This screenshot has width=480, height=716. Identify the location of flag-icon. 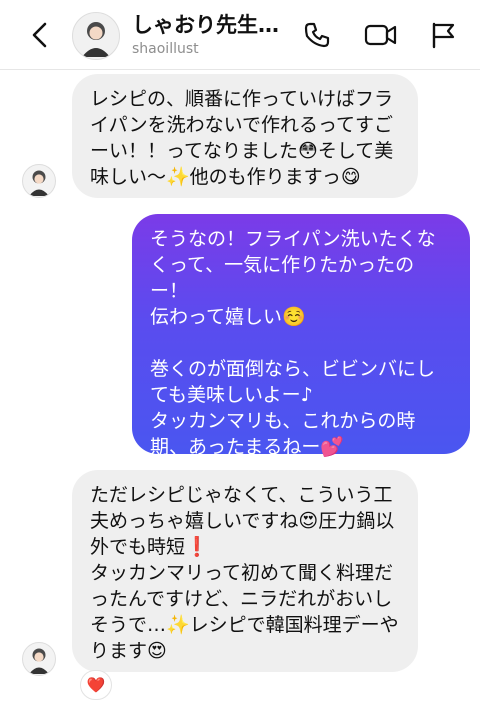
(443, 35).